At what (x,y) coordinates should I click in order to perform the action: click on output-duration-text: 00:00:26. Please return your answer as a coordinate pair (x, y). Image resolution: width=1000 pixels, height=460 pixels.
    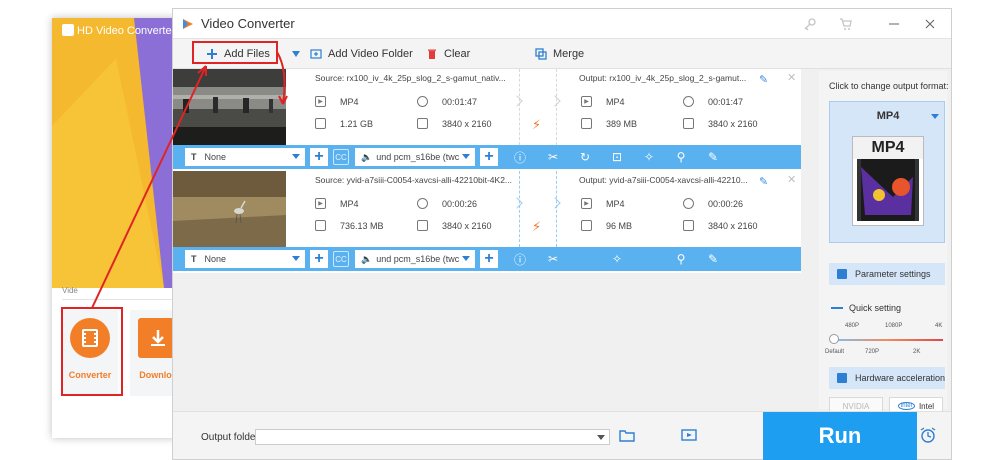
    Looking at the image, I should click on (726, 203).